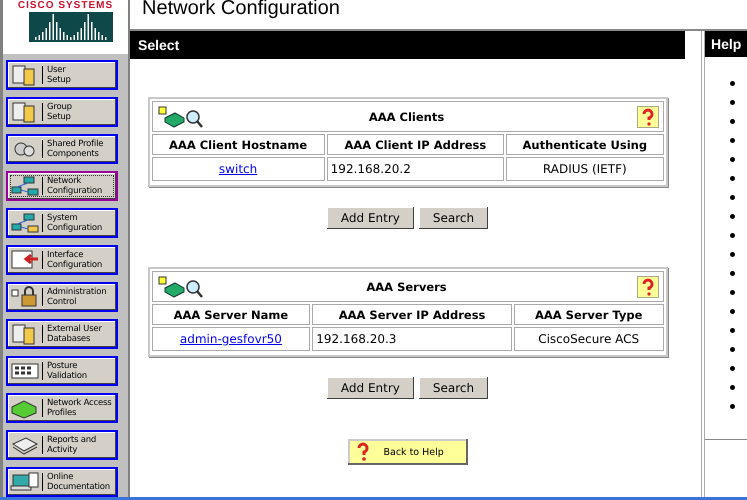 This screenshot has width=747, height=500. What do you see at coordinates (415, 144) in the screenshot?
I see `column-header: AAA Client IP Address` at bounding box center [415, 144].